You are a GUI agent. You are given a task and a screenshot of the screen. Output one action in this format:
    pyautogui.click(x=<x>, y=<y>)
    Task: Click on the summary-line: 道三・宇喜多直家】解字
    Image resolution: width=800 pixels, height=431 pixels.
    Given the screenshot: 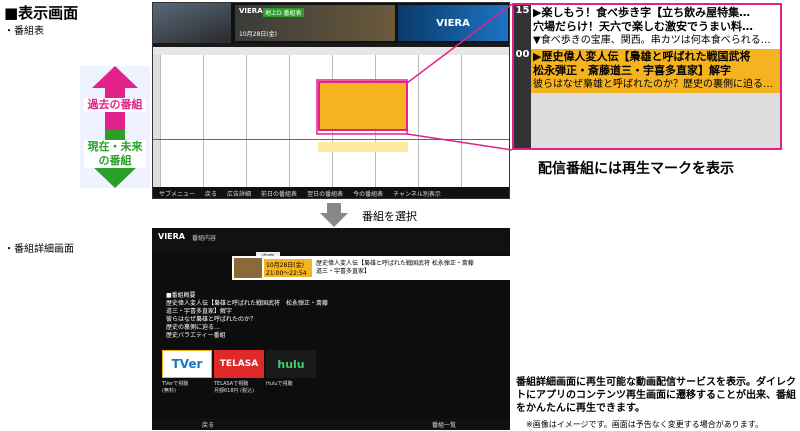 What is the action you would take?
    pyautogui.click(x=199, y=311)
    